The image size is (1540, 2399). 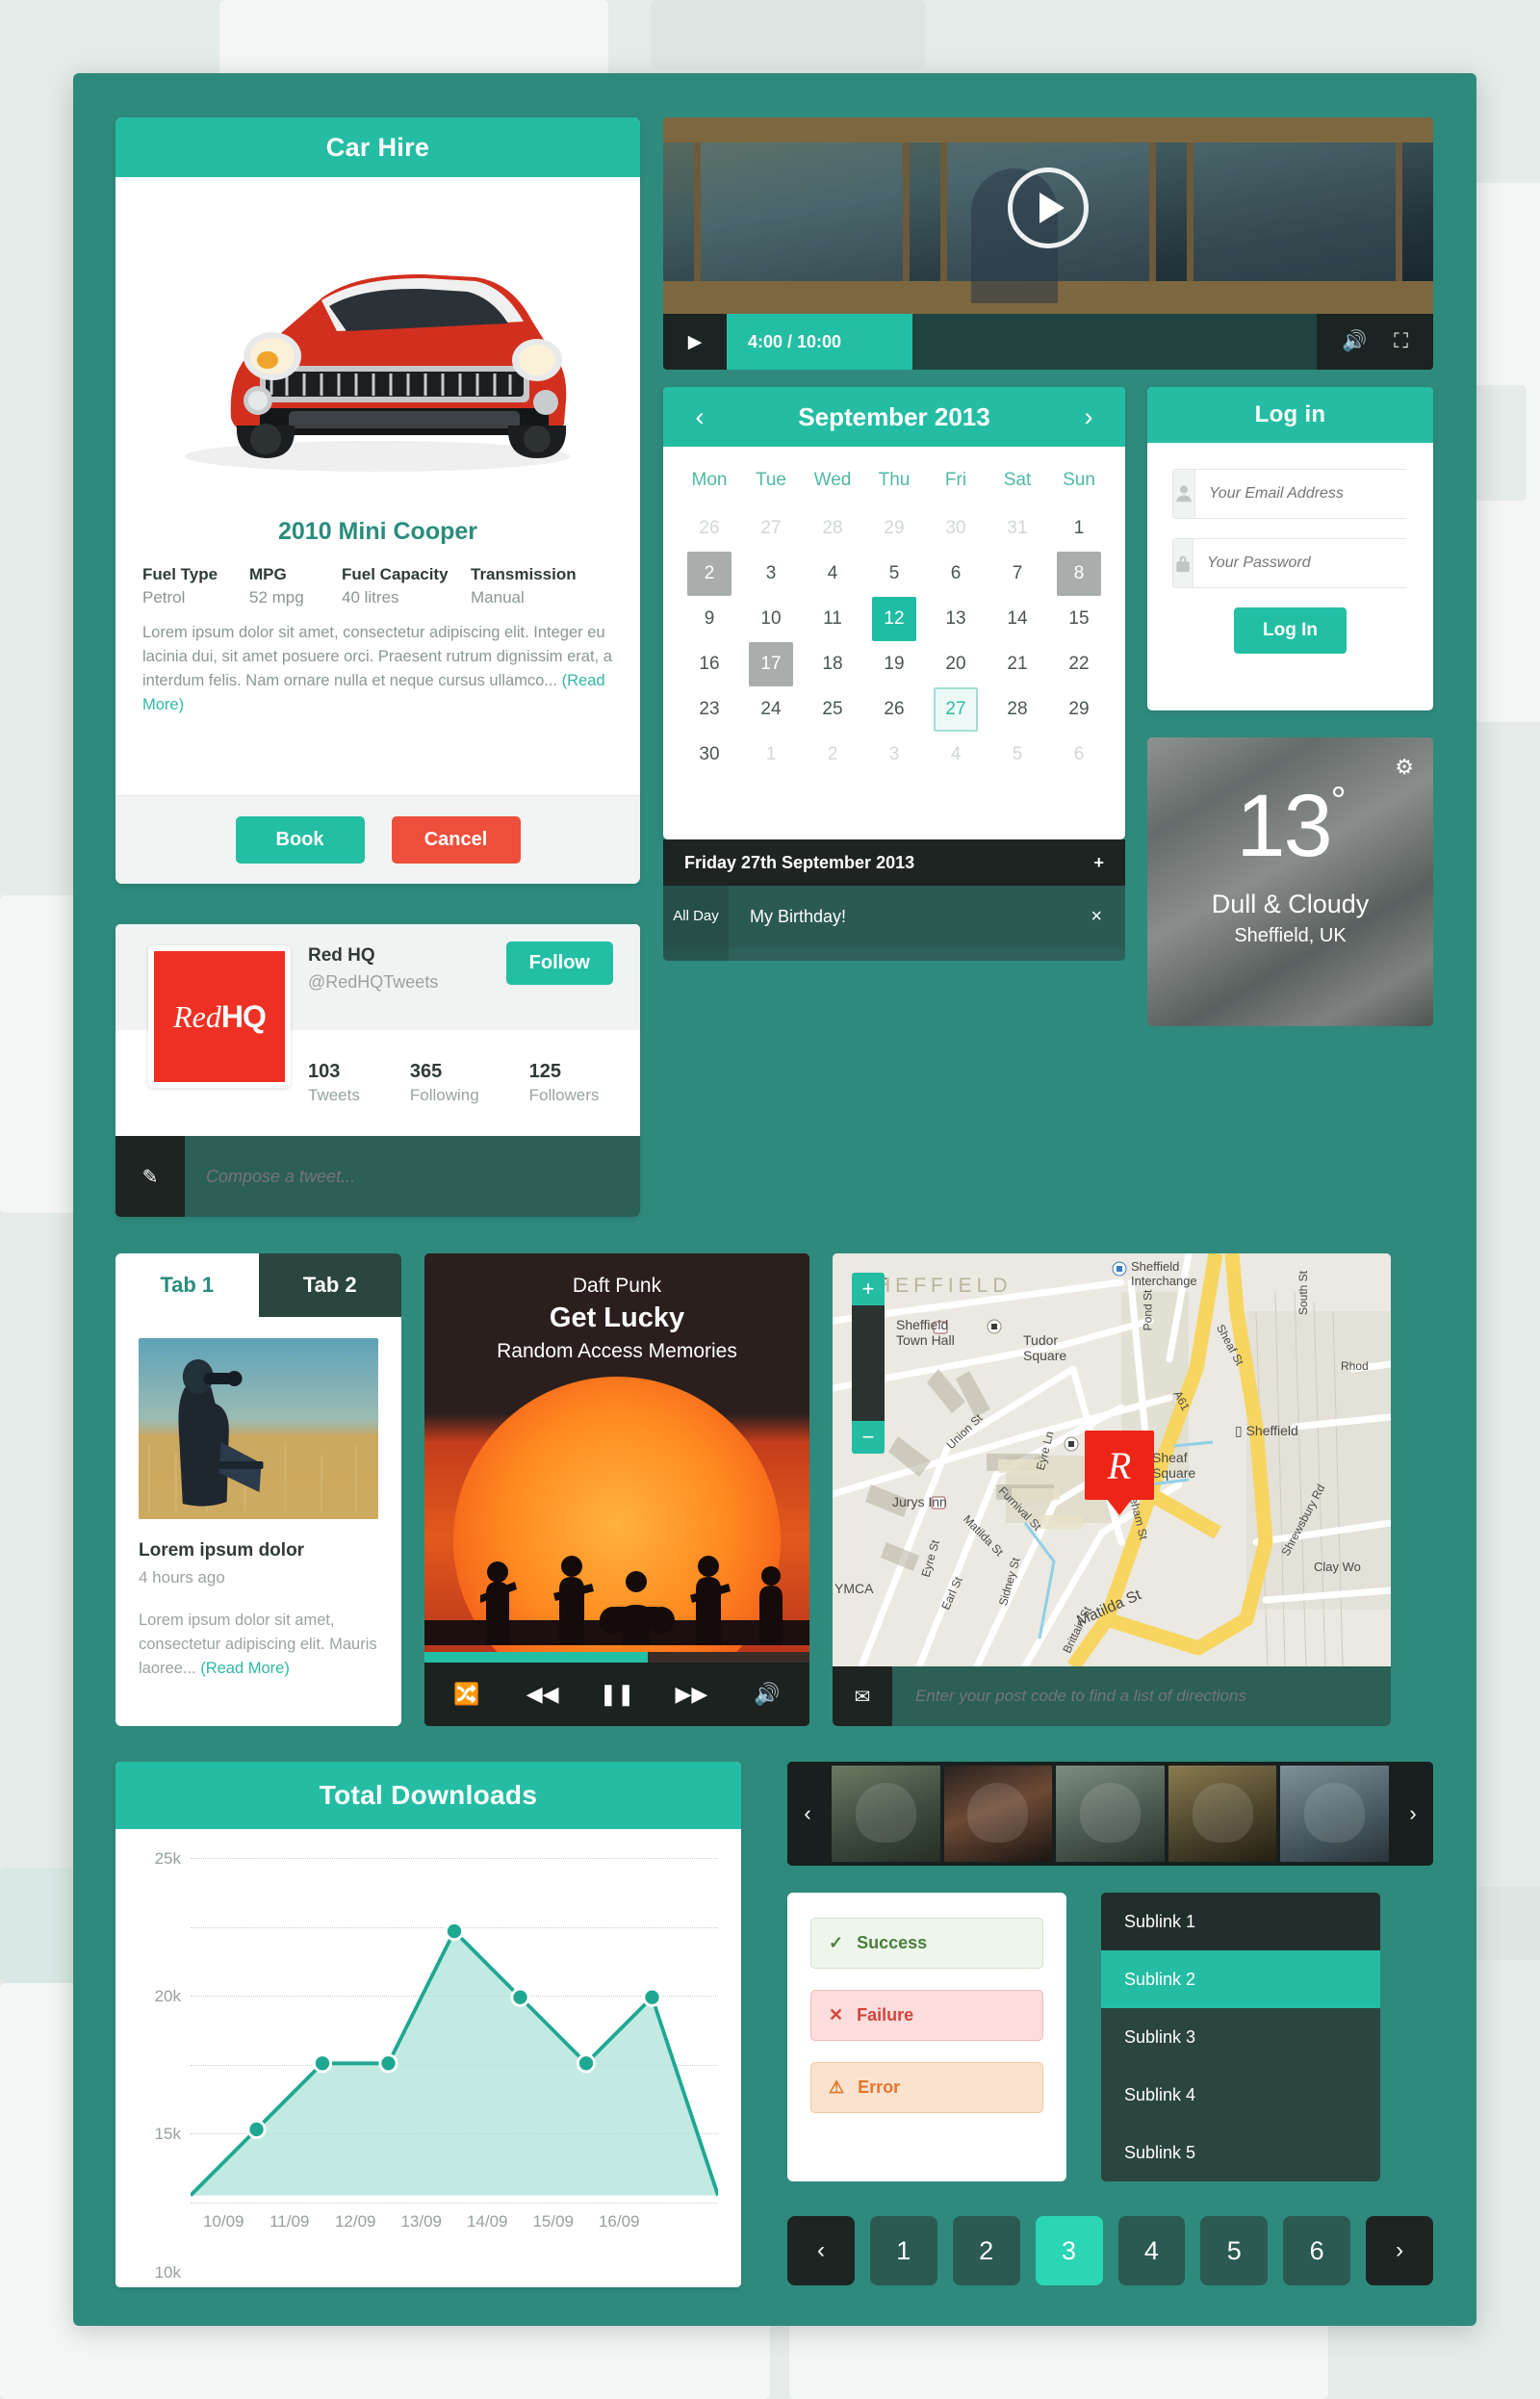 What do you see at coordinates (767, 1694) in the screenshot?
I see `volume-icon: 🔊` at bounding box center [767, 1694].